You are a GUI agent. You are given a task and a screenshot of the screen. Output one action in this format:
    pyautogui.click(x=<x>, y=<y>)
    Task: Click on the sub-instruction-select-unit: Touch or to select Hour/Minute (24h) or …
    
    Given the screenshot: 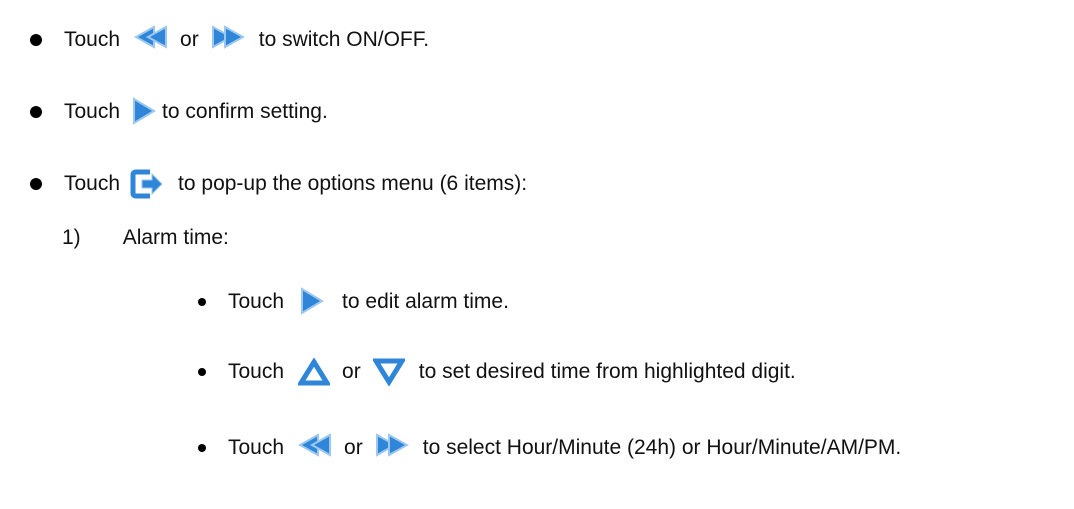 What is the action you would take?
    pyautogui.click(x=549, y=448)
    